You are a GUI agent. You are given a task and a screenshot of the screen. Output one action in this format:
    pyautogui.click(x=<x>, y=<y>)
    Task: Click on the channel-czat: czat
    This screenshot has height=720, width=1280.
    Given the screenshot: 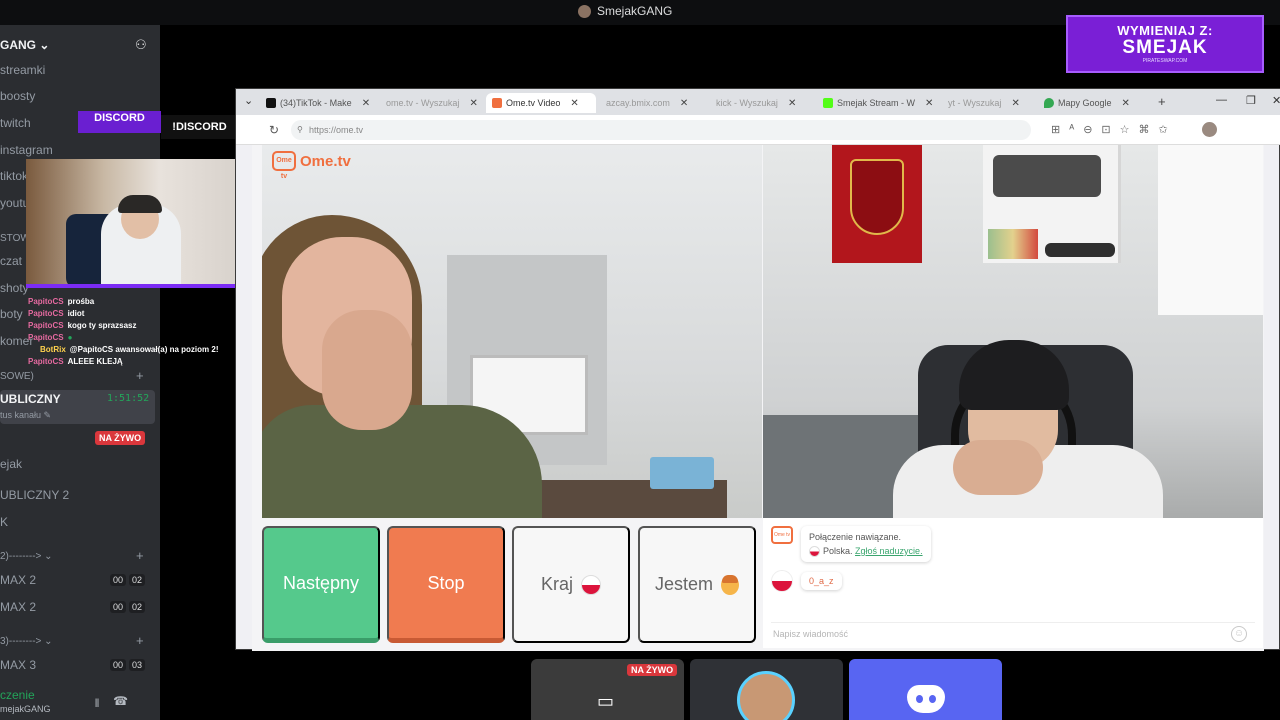 What is the action you would take?
    pyautogui.click(x=11, y=261)
    